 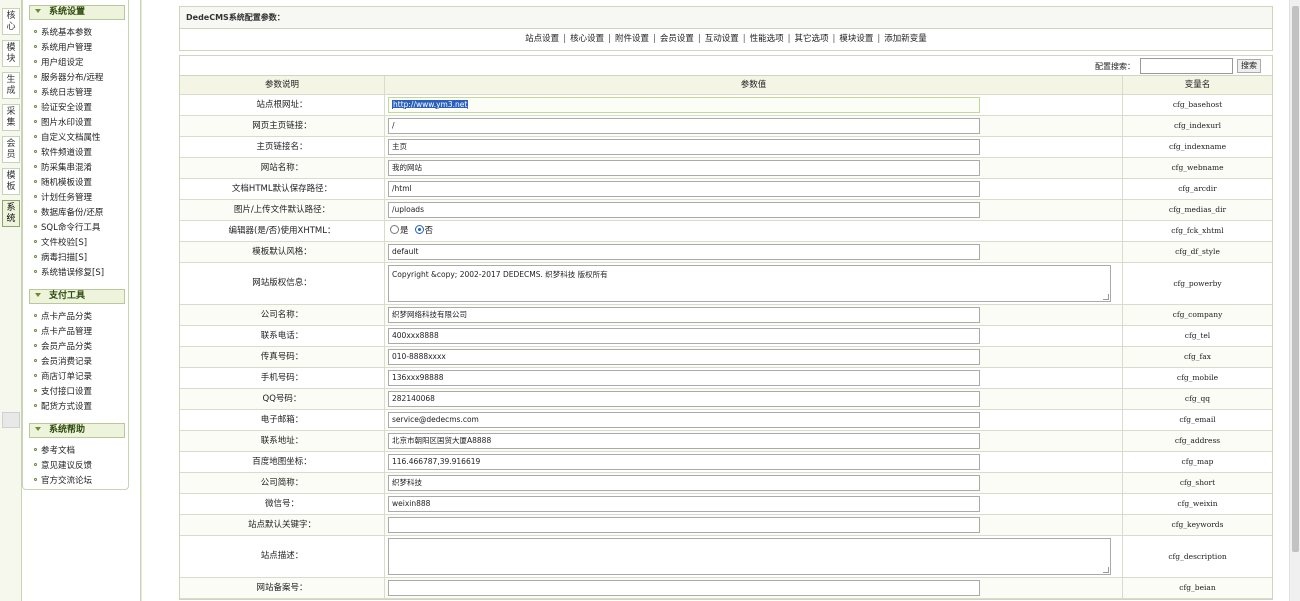 What do you see at coordinates (63, 33) in the screenshot?
I see `menu-item: 系统基本参数` at bounding box center [63, 33].